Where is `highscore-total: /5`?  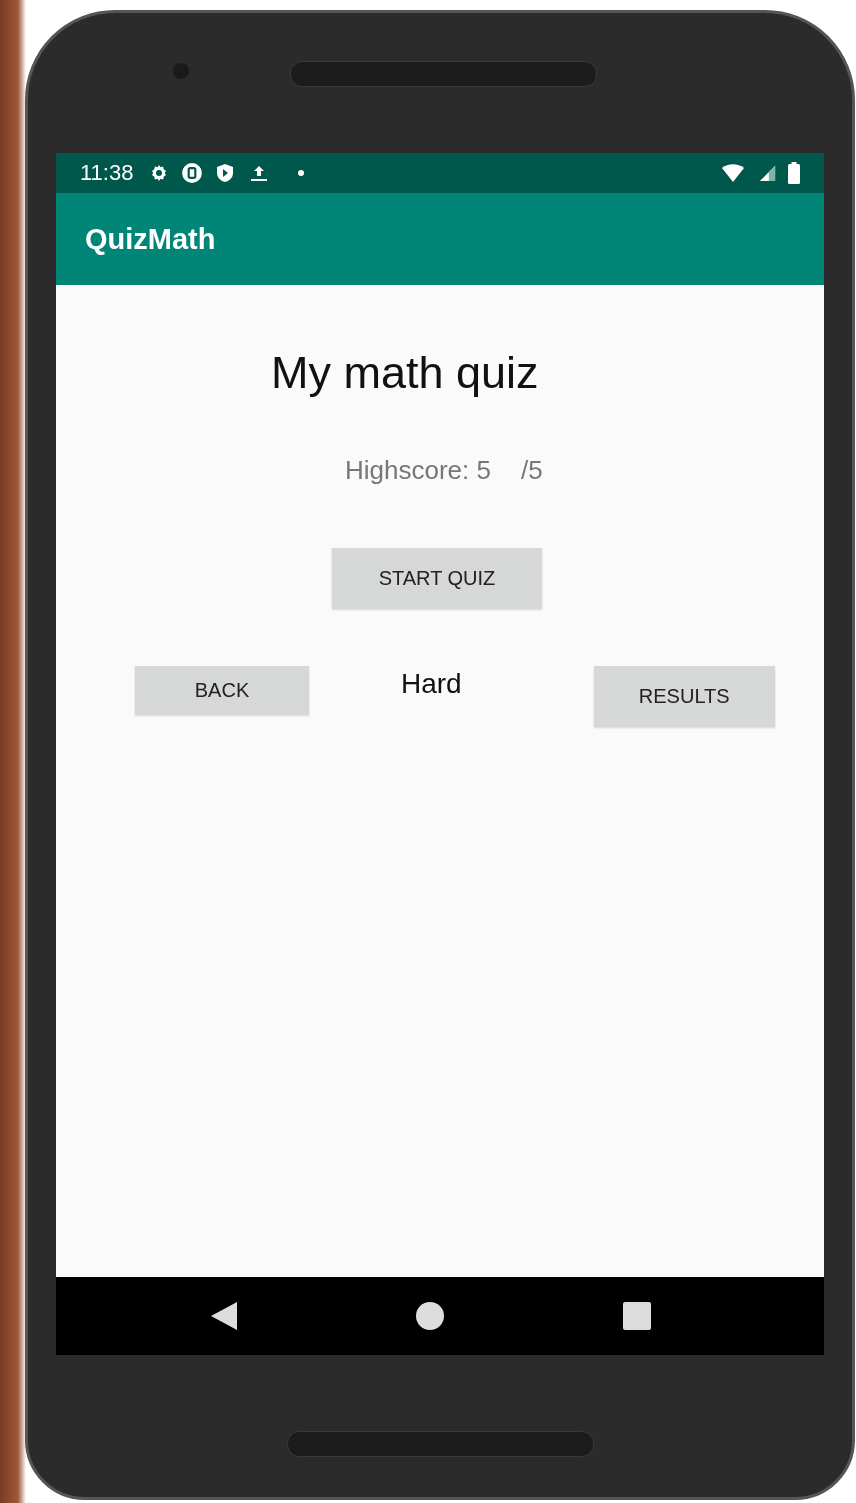
highscore-total: /5 is located at coordinates (531, 470).